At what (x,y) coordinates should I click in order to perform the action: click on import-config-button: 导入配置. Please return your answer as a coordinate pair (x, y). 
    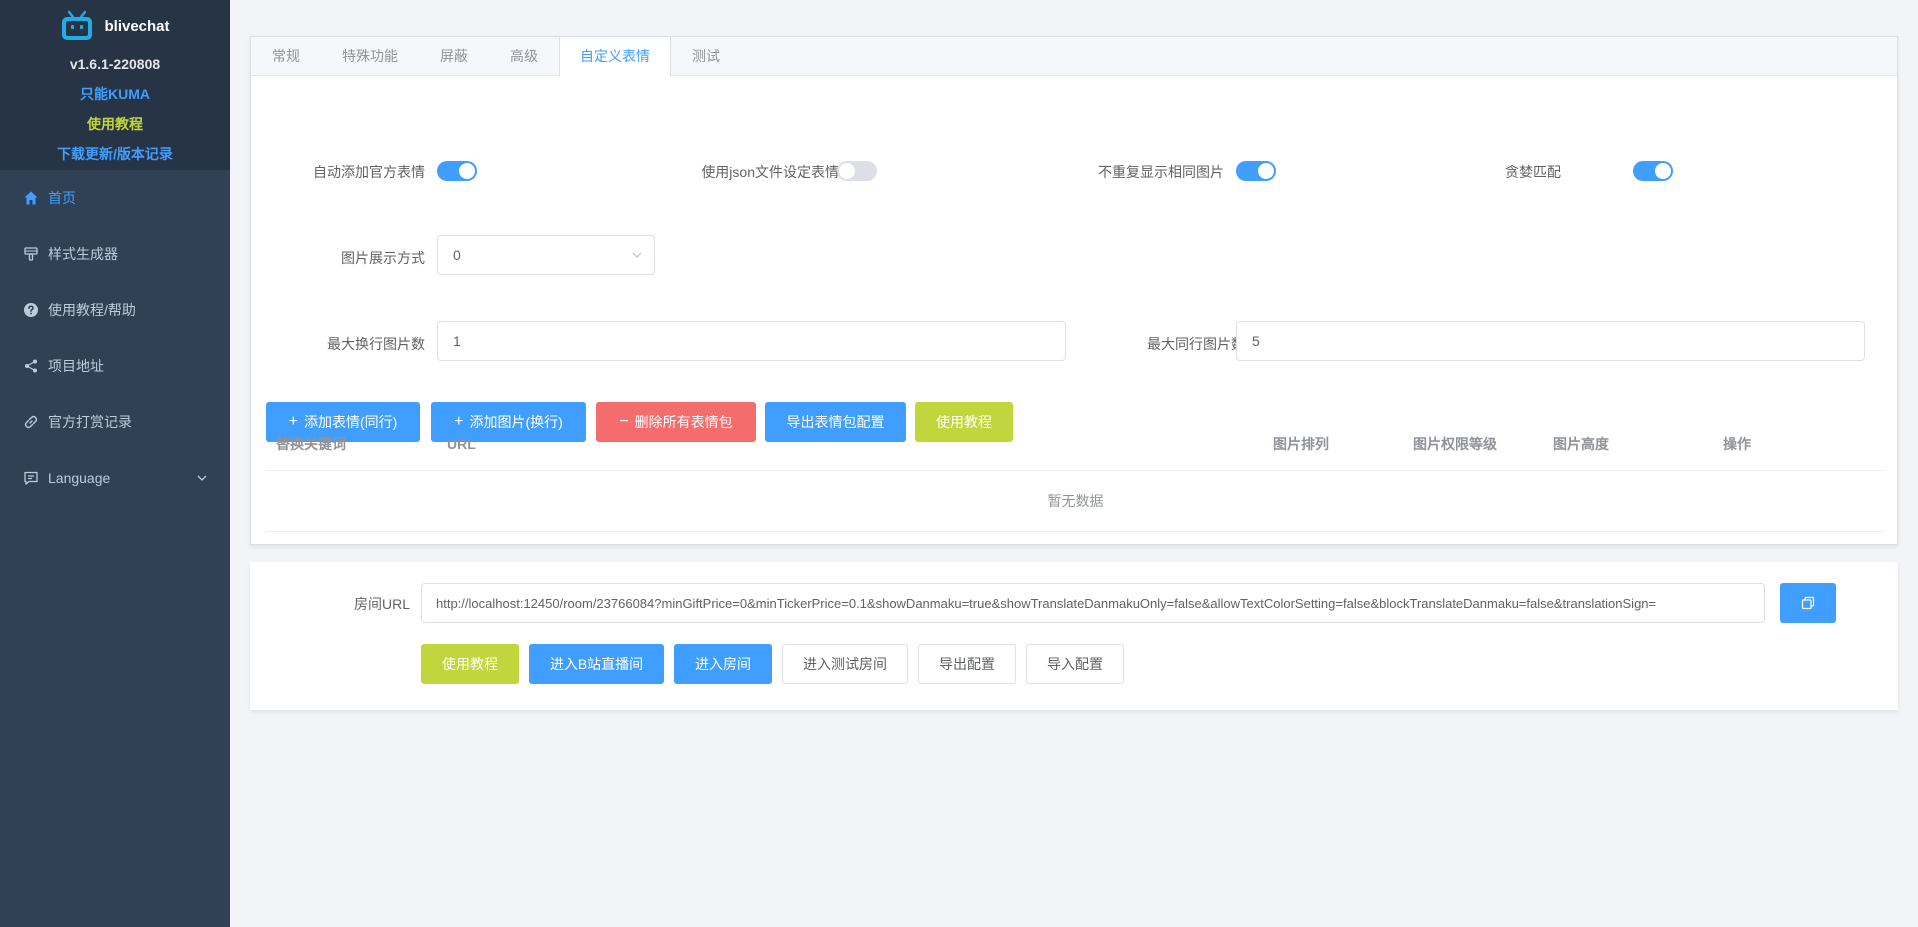
    Looking at the image, I should click on (1075, 664).